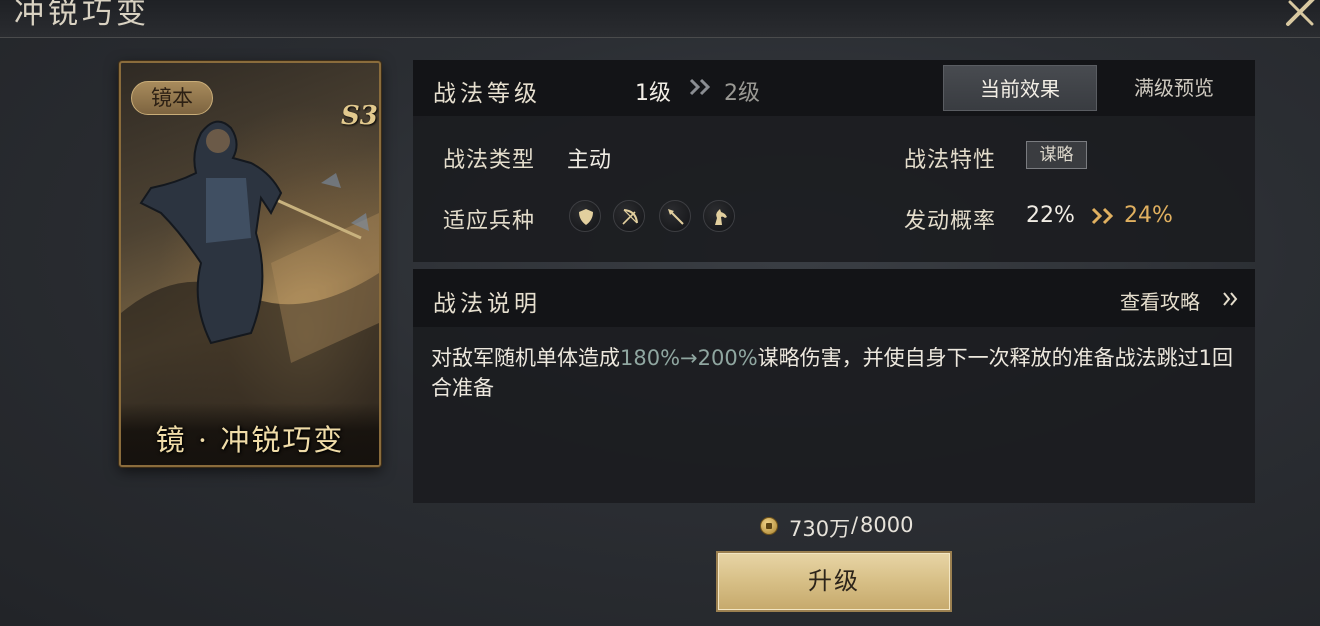 The width and height of the screenshot is (1320, 626). What do you see at coordinates (489, 160) in the screenshot?
I see `type-label: 战法类型` at bounding box center [489, 160].